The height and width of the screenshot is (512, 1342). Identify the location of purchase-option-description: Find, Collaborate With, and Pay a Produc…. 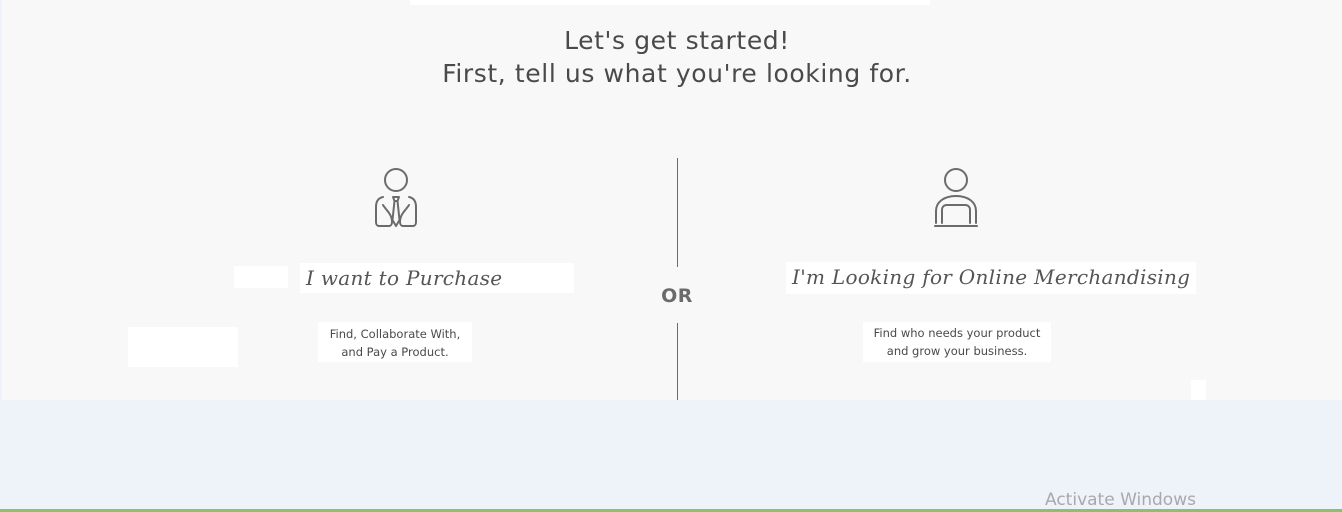
(395, 342).